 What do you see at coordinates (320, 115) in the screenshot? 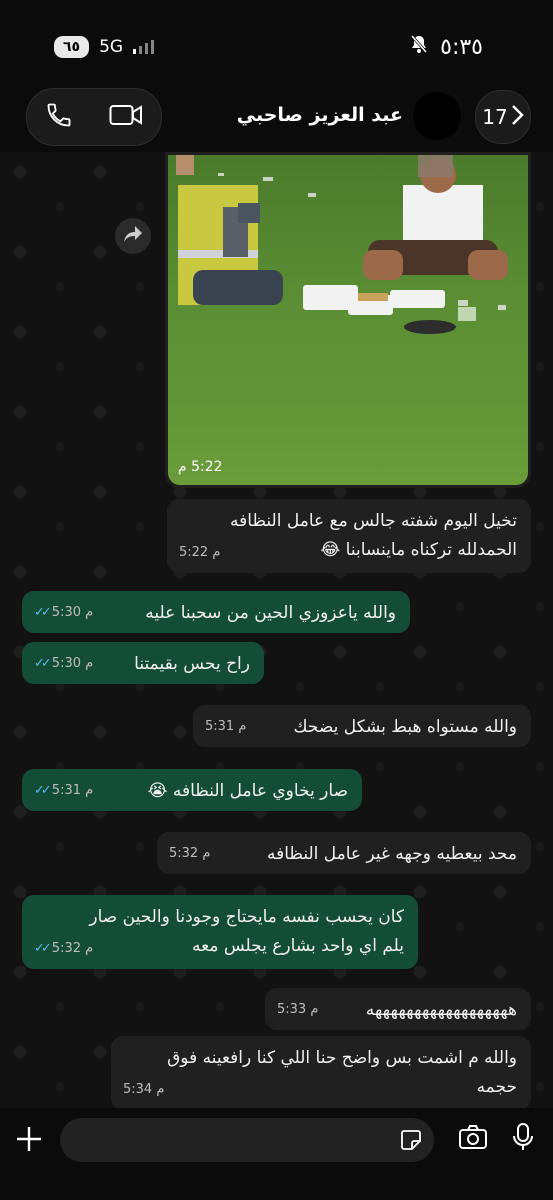
I see `contact-name: عبد العزيز صاحبي` at bounding box center [320, 115].